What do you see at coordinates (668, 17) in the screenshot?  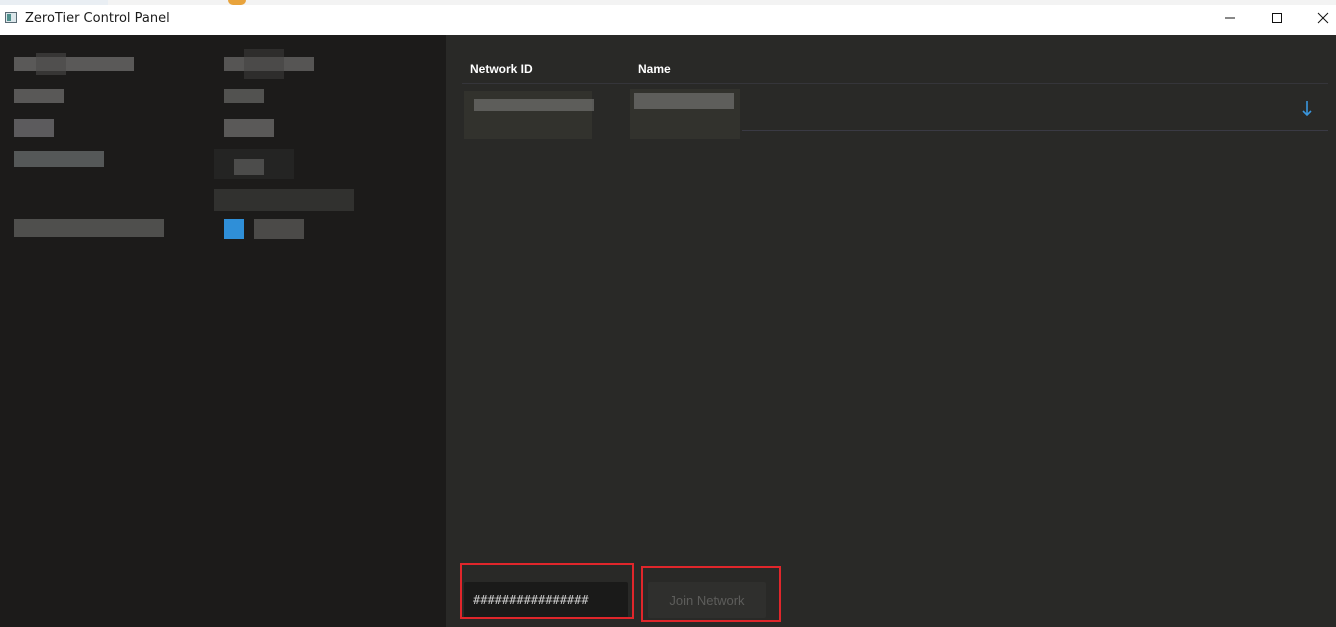 I see `title-bar: ZeroTier Control Panel` at bounding box center [668, 17].